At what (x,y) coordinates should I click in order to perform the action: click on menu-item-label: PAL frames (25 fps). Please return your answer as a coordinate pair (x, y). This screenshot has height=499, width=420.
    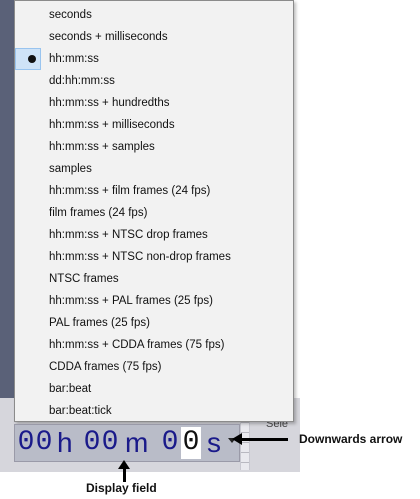
    Looking at the image, I should click on (99, 323).